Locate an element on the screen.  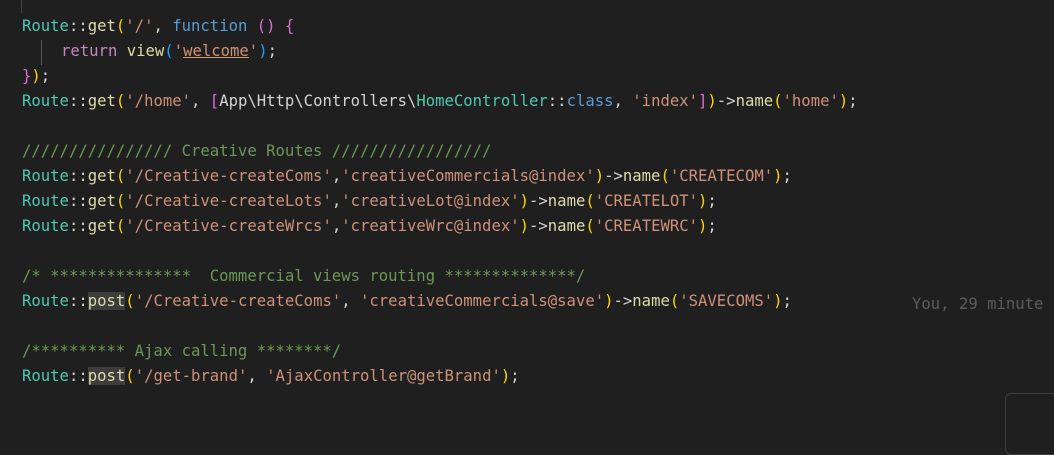
editor-overlay-widget is located at coordinates (1029, 424).